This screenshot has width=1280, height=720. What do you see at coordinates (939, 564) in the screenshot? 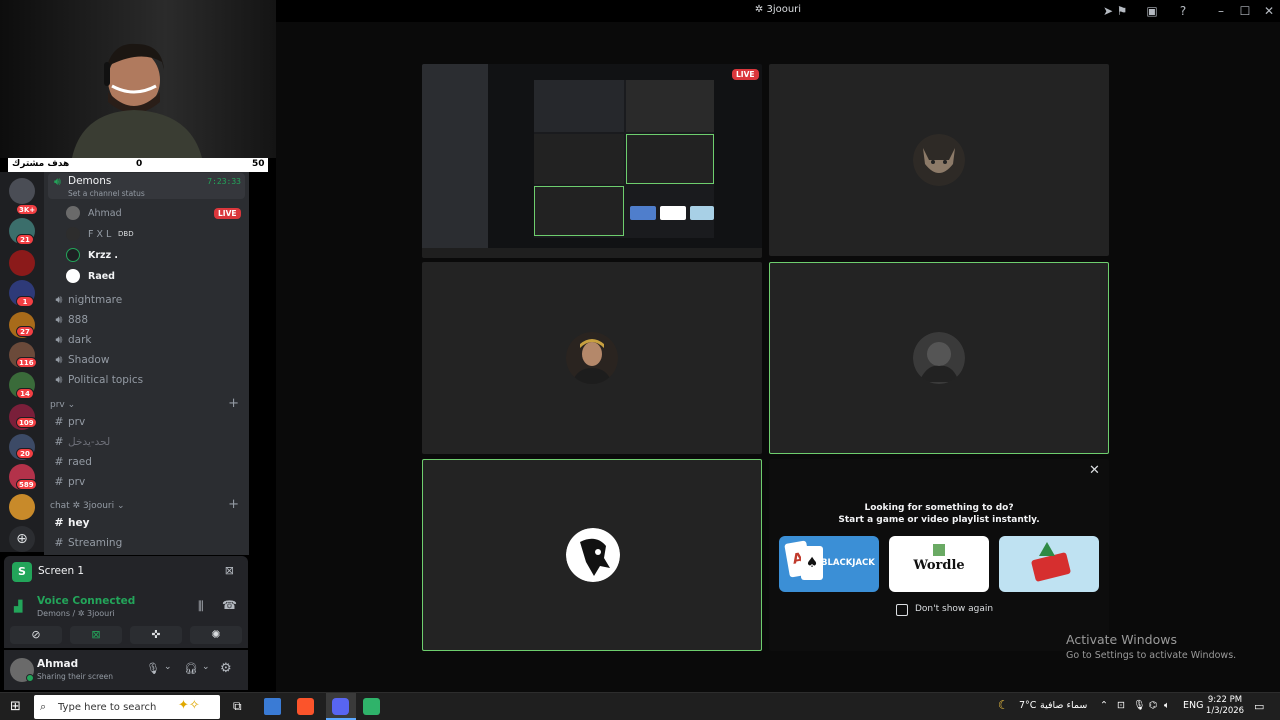
I see `game-card-wordle: Wordle` at bounding box center [939, 564].